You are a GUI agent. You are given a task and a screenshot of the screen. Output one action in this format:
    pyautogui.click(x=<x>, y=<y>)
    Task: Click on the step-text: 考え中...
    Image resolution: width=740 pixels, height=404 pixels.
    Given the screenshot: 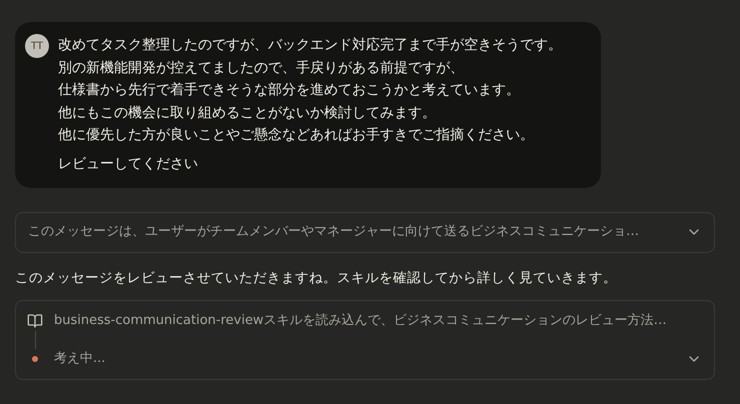 What is the action you would take?
    pyautogui.click(x=80, y=359)
    